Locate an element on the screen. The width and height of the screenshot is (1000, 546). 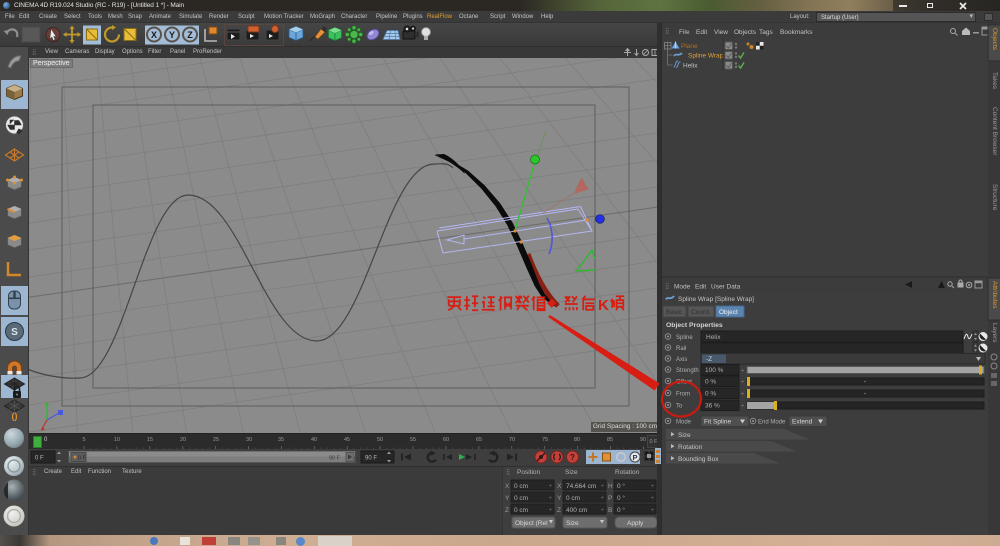
svg-text: User Data is located at coordinates (726, 287).